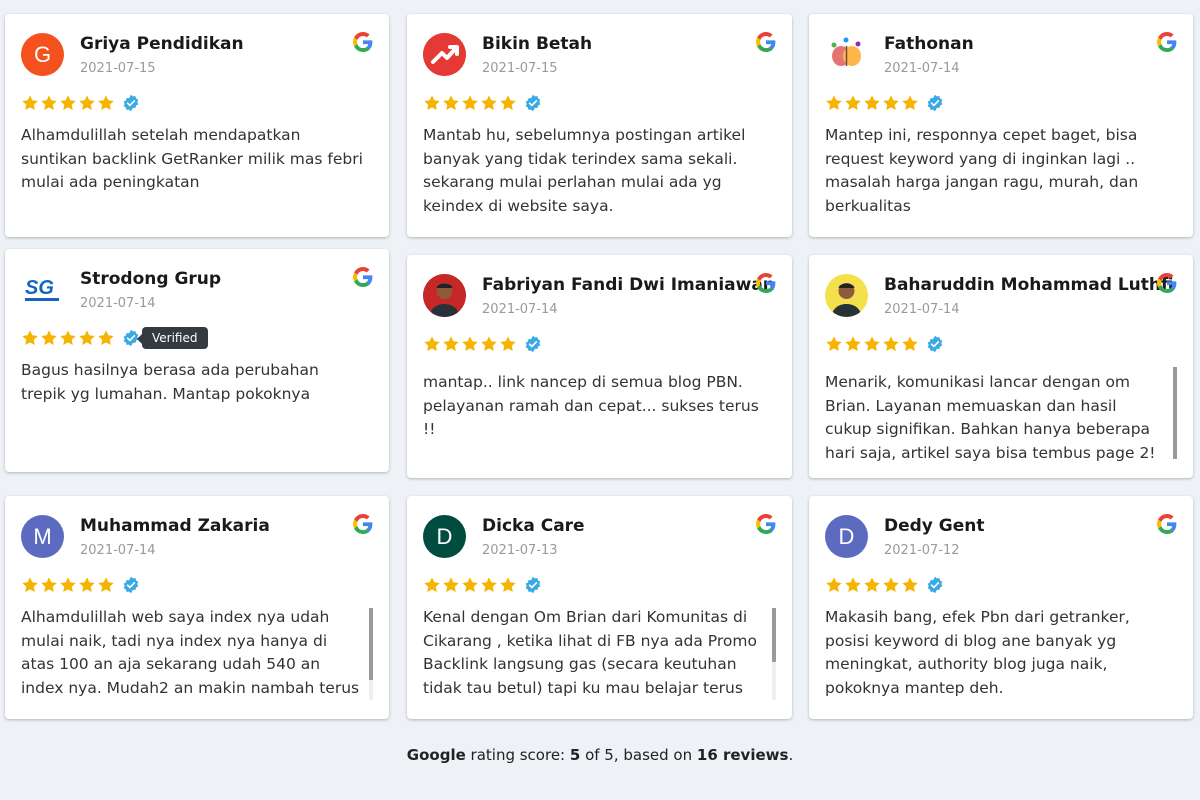 This screenshot has height=800, width=1200. I want to click on avatar-letter: M, so click(42, 536).